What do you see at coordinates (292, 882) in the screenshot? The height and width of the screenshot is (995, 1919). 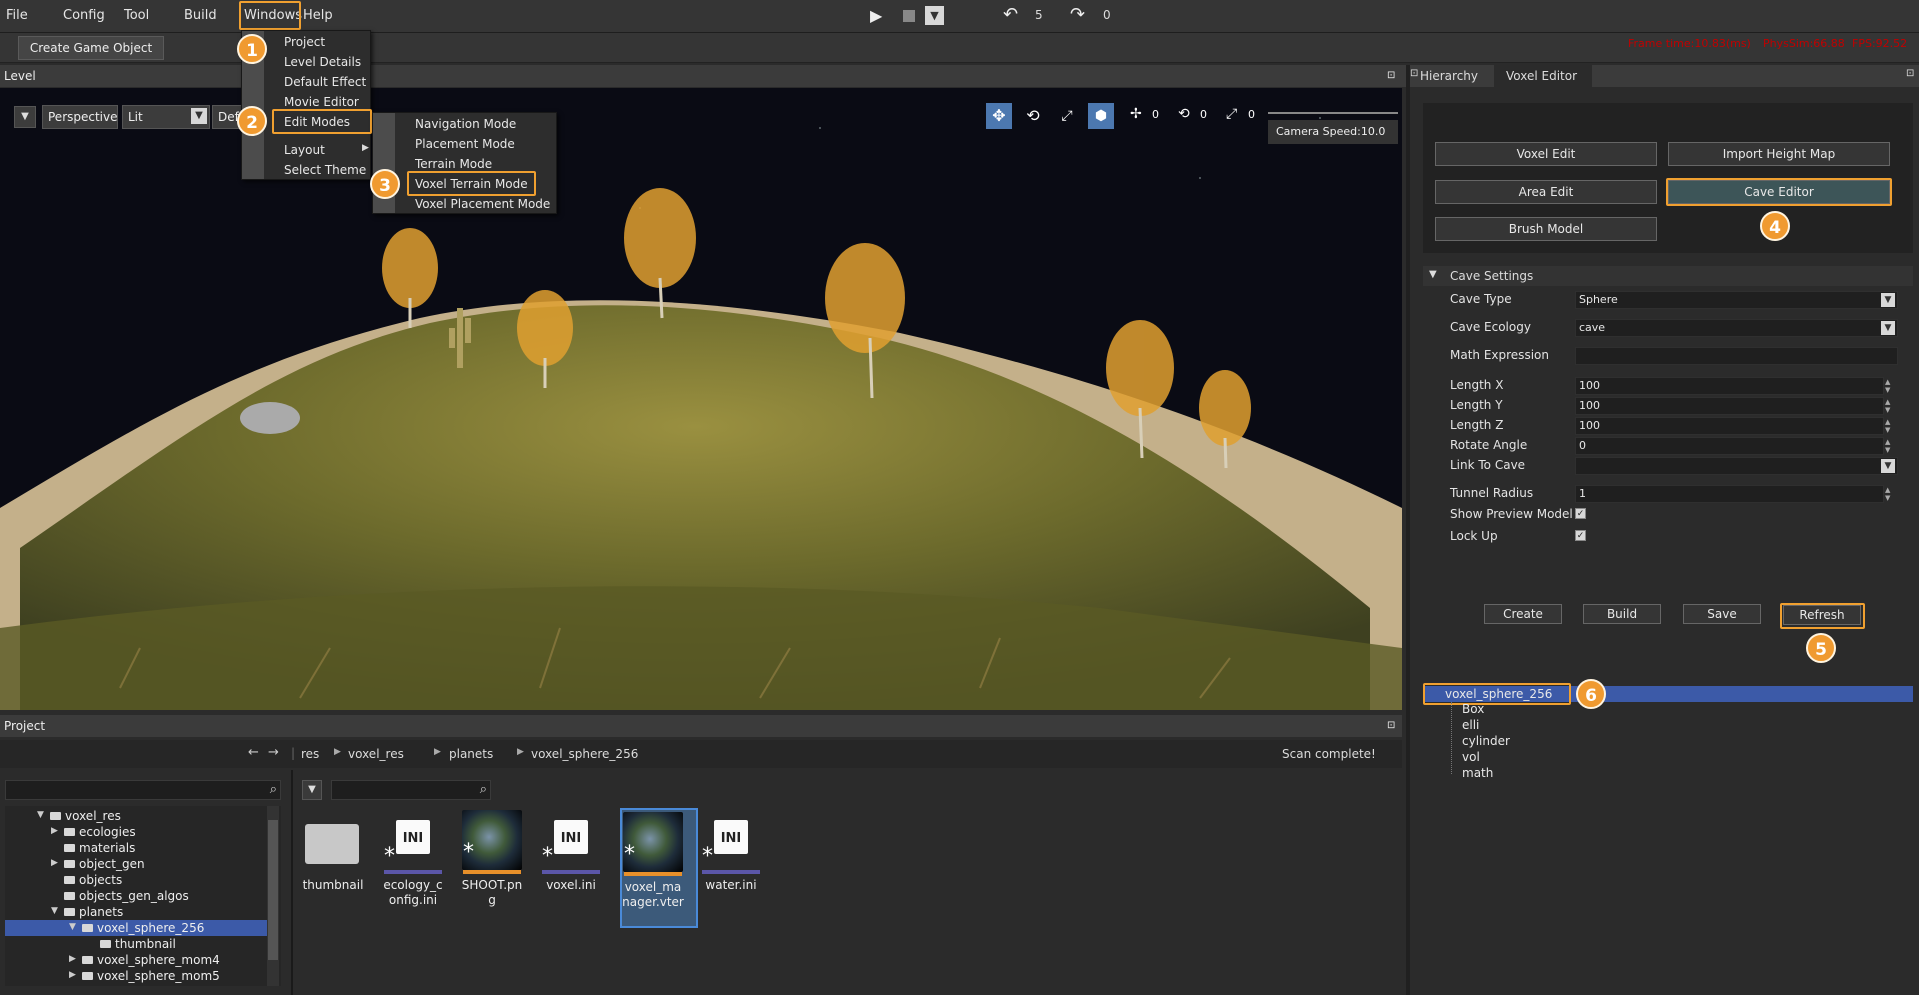 I see `project-splitter` at bounding box center [292, 882].